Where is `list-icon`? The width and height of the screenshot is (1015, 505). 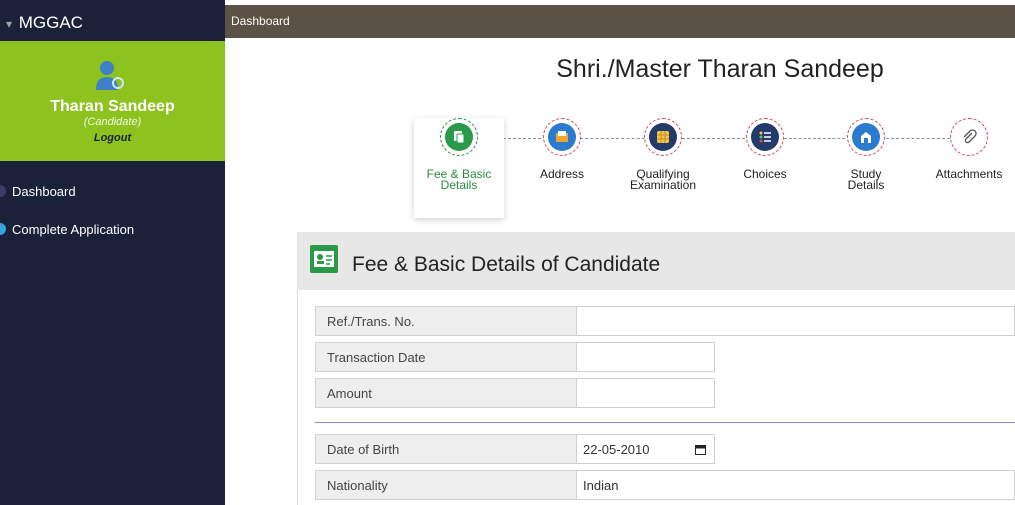
list-icon is located at coordinates (765, 137).